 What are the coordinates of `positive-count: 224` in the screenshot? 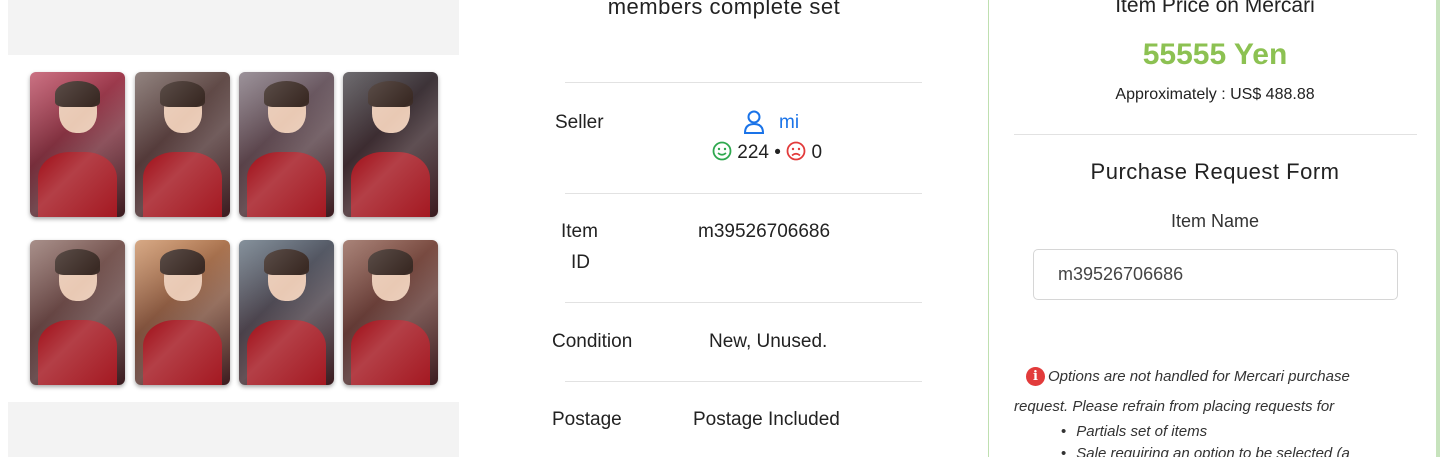 It's located at (753, 152).